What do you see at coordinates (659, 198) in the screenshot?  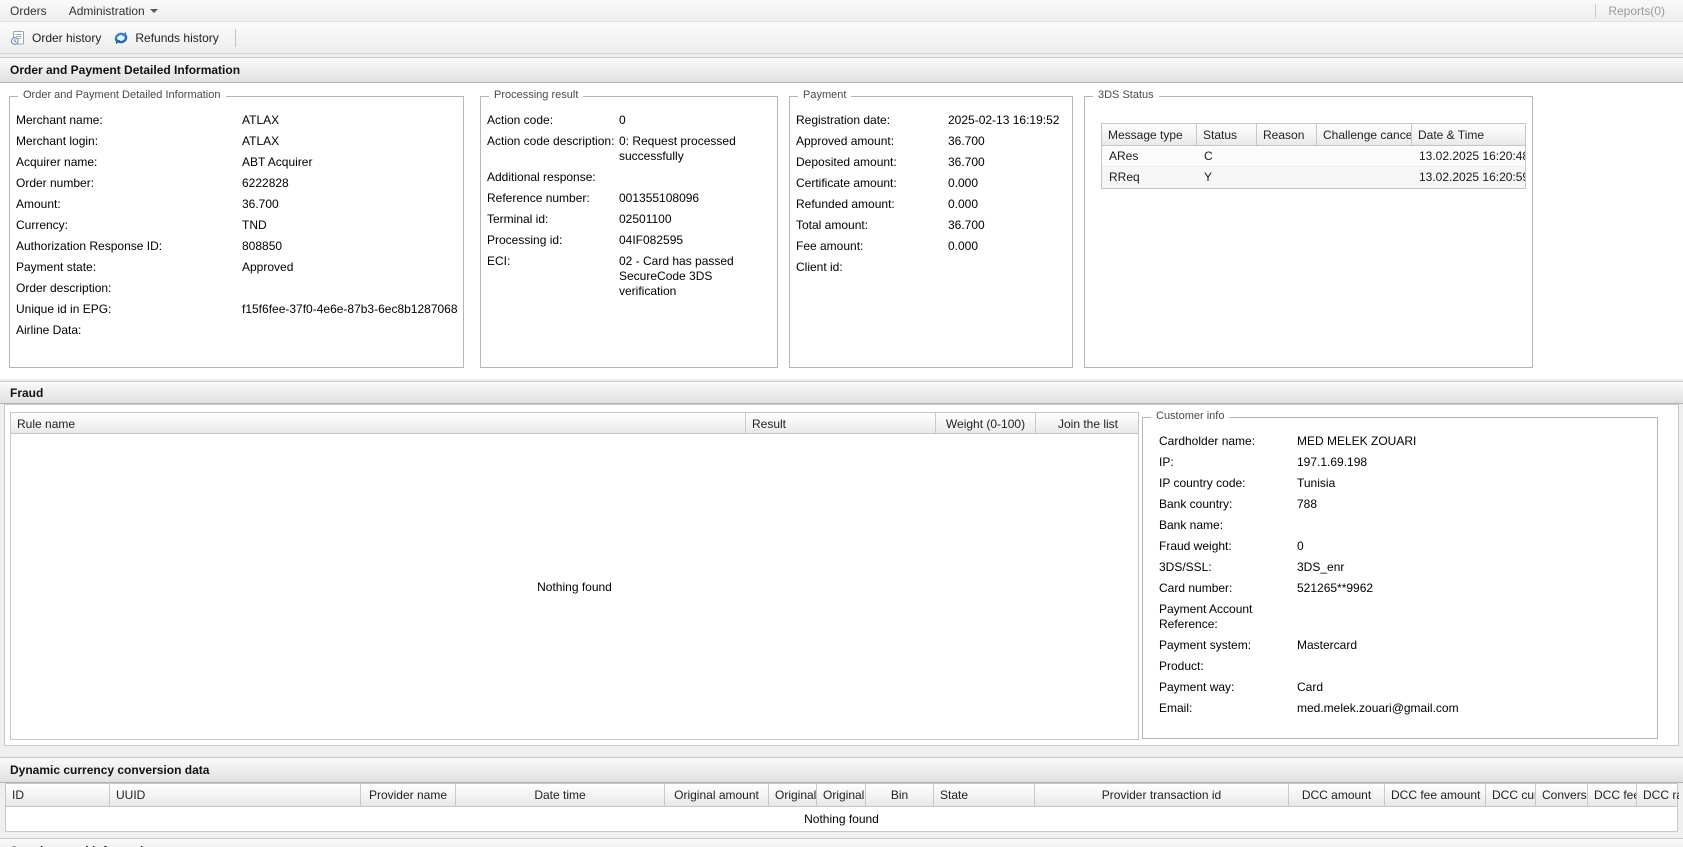 I see `field-value: 001355108096` at bounding box center [659, 198].